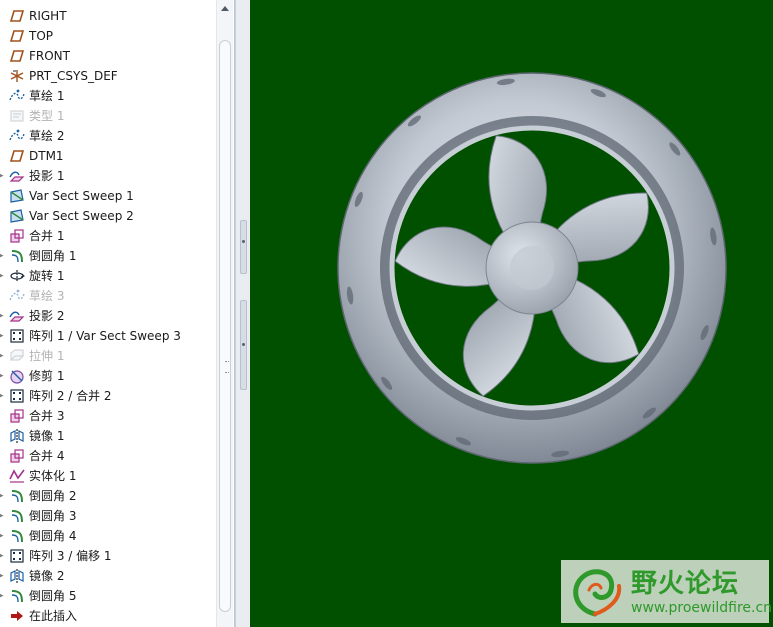 The width and height of the screenshot is (773, 627). What do you see at coordinates (108, 456) in the screenshot?
I see `tree-item: 合并 4` at bounding box center [108, 456].